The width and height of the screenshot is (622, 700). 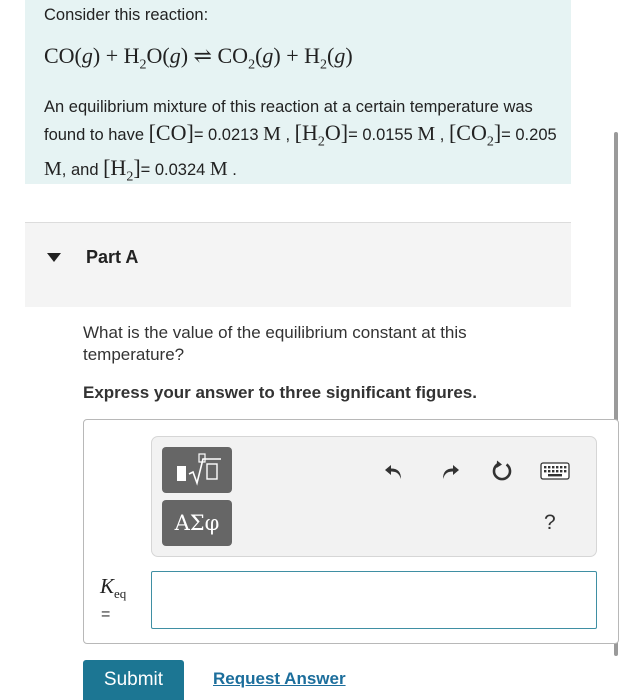 I want to click on reset-icon, so click(x=502, y=471).